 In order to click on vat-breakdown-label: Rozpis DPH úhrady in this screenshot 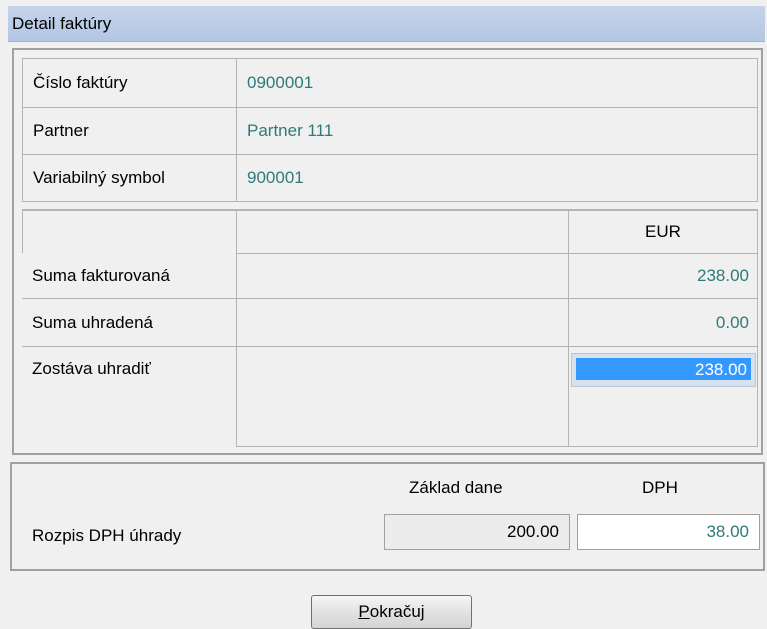, I will do `click(107, 535)`.